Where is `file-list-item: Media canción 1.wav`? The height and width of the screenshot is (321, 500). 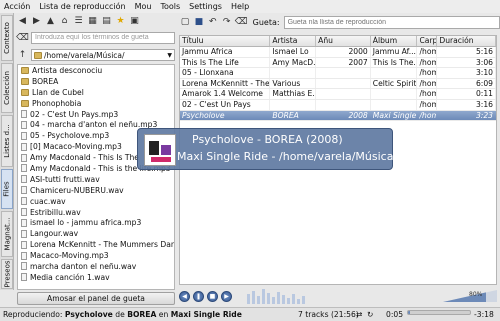
file-list-item: Media canción 1.wav is located at coordinates (96, 277).